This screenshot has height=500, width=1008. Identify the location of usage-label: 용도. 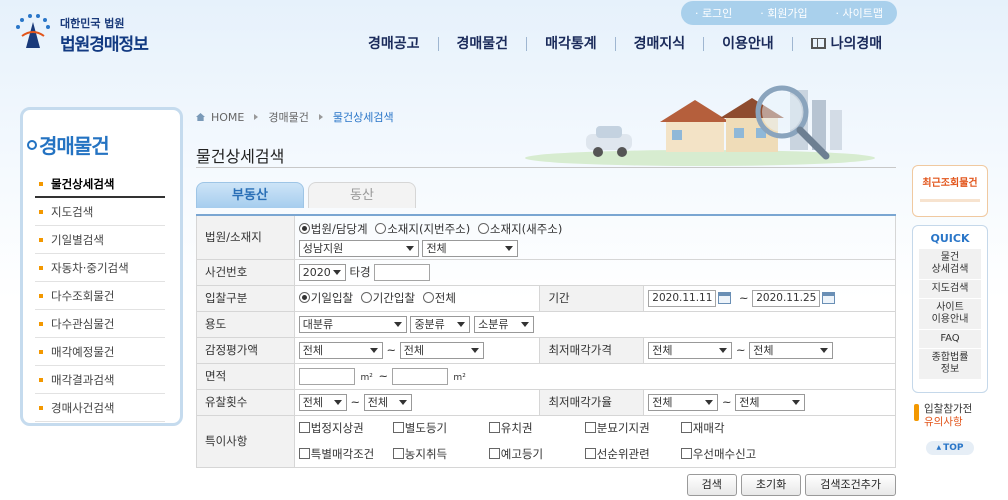
(245, 324).